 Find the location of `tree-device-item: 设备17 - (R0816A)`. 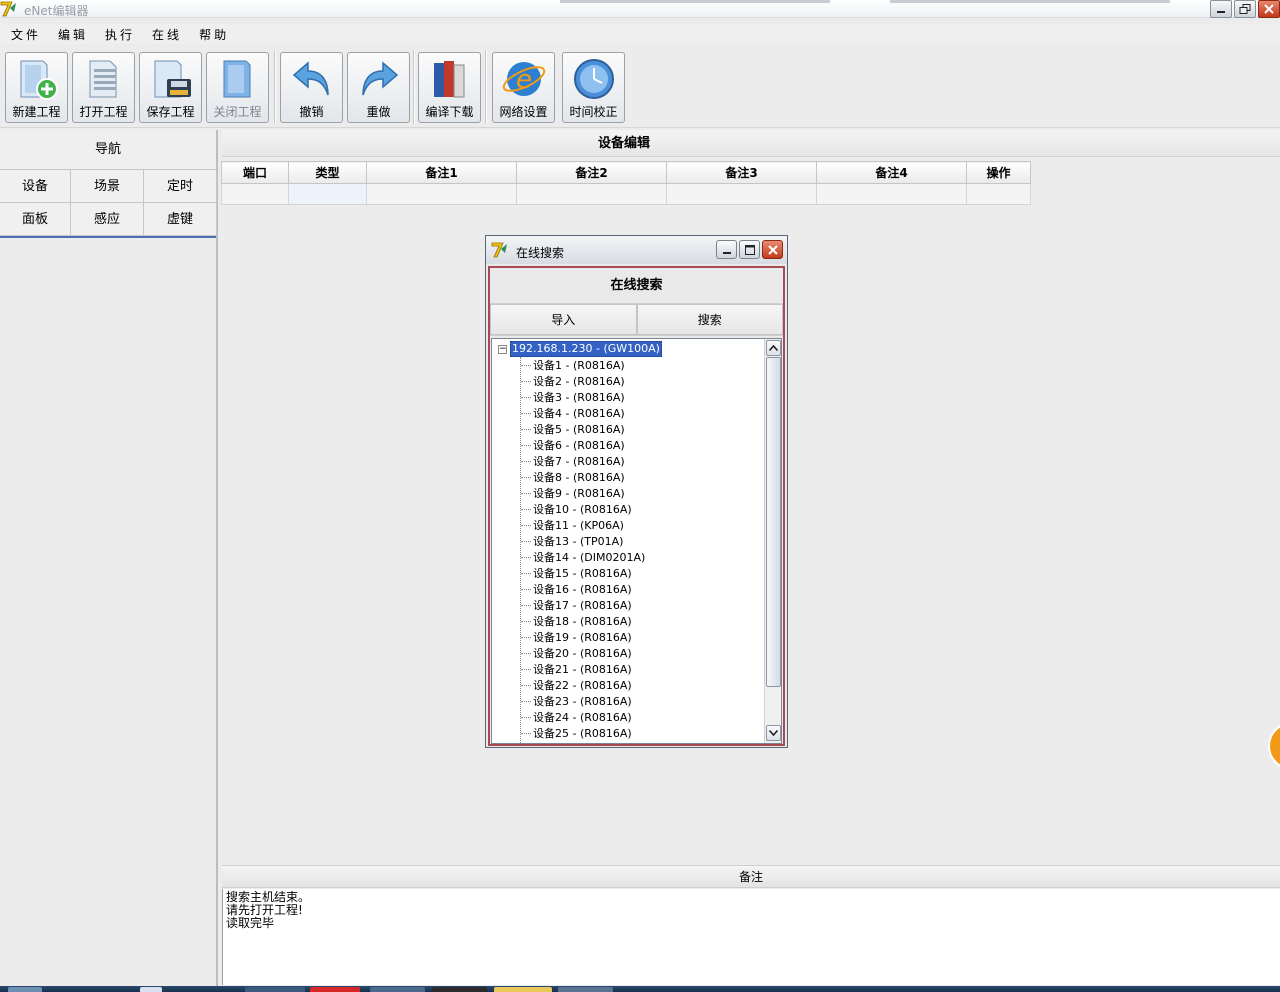

tree-device-item: 设备17 - (R0816A) is located at coordinates (583, 605).